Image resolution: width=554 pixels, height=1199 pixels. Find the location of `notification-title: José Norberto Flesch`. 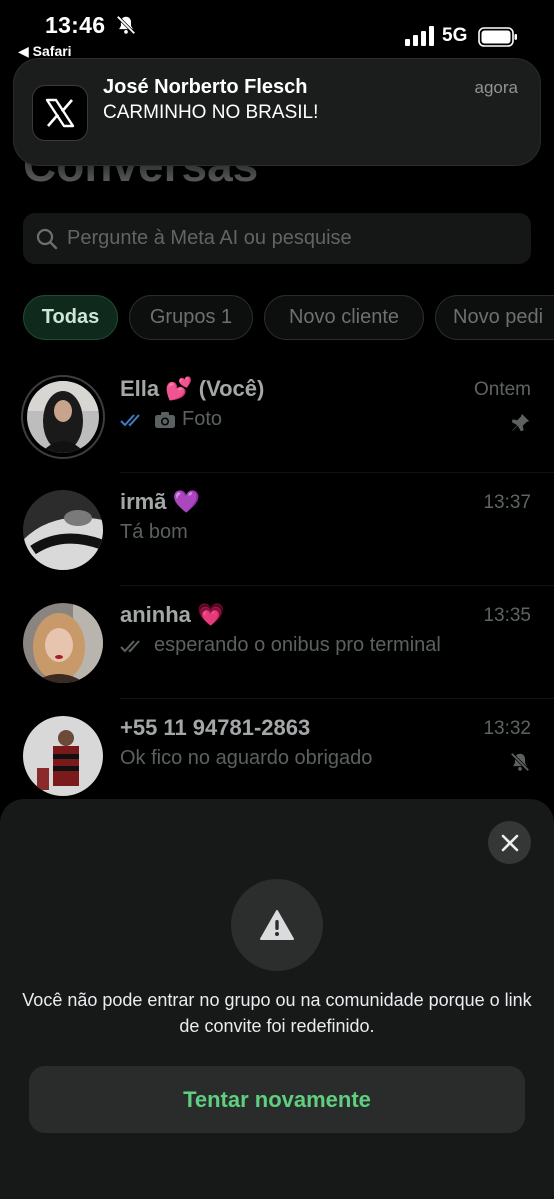

notification-title: José Norberto Flesch is located at coordinates (205, 87).